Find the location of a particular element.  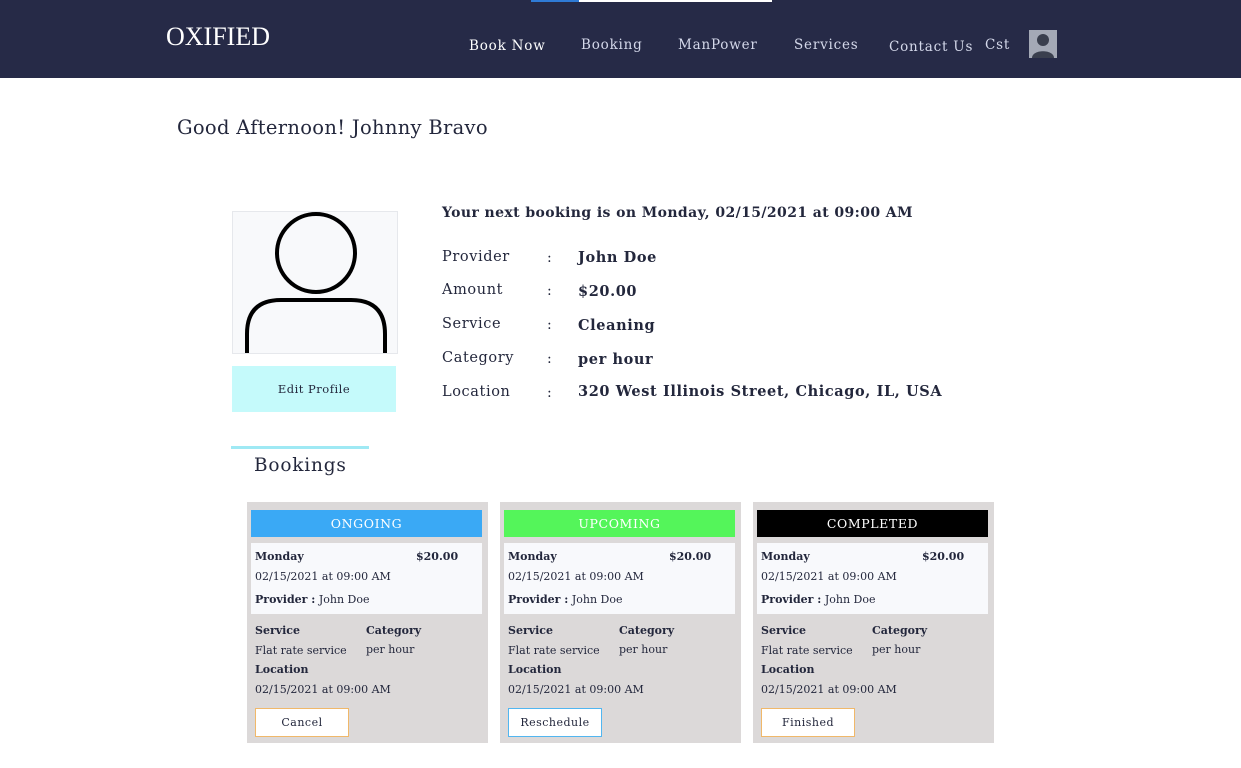

status-badge: UPCOMING is located at coordinates (619, 523).